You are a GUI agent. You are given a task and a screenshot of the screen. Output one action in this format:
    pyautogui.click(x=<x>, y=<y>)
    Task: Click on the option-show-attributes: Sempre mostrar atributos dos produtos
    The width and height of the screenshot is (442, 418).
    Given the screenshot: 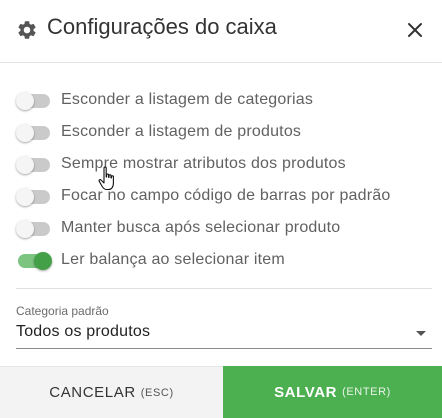 What is the action you would take?
    pyautogui.click(x=221, y=164)
    